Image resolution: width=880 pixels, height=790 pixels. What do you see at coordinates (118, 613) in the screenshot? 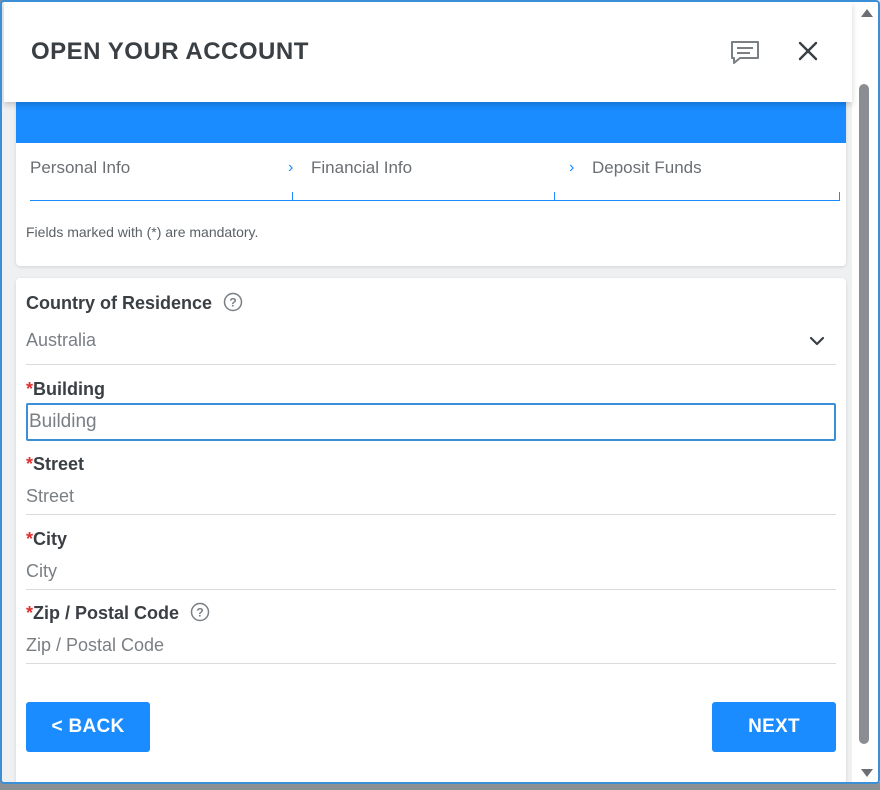
I see `zip-label: *Zip / Postal Code ?` at bounding box center [118, 613].